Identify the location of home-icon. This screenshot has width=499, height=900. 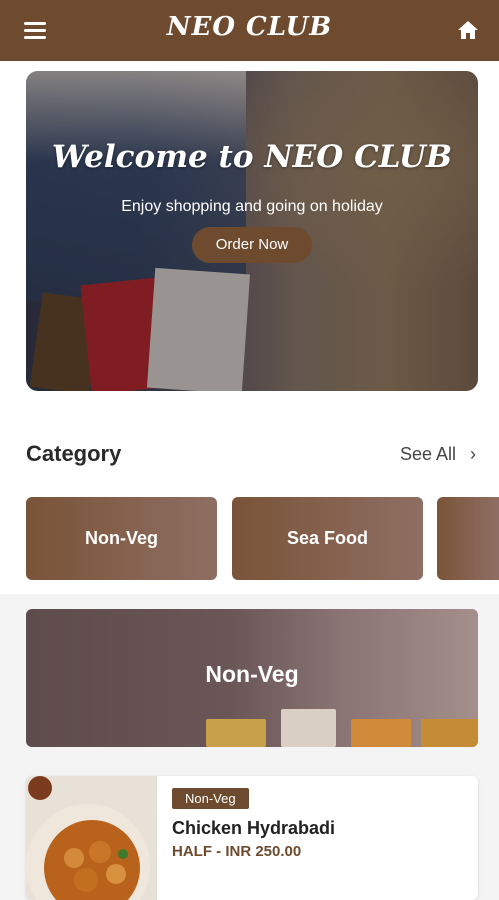
(468, 30).